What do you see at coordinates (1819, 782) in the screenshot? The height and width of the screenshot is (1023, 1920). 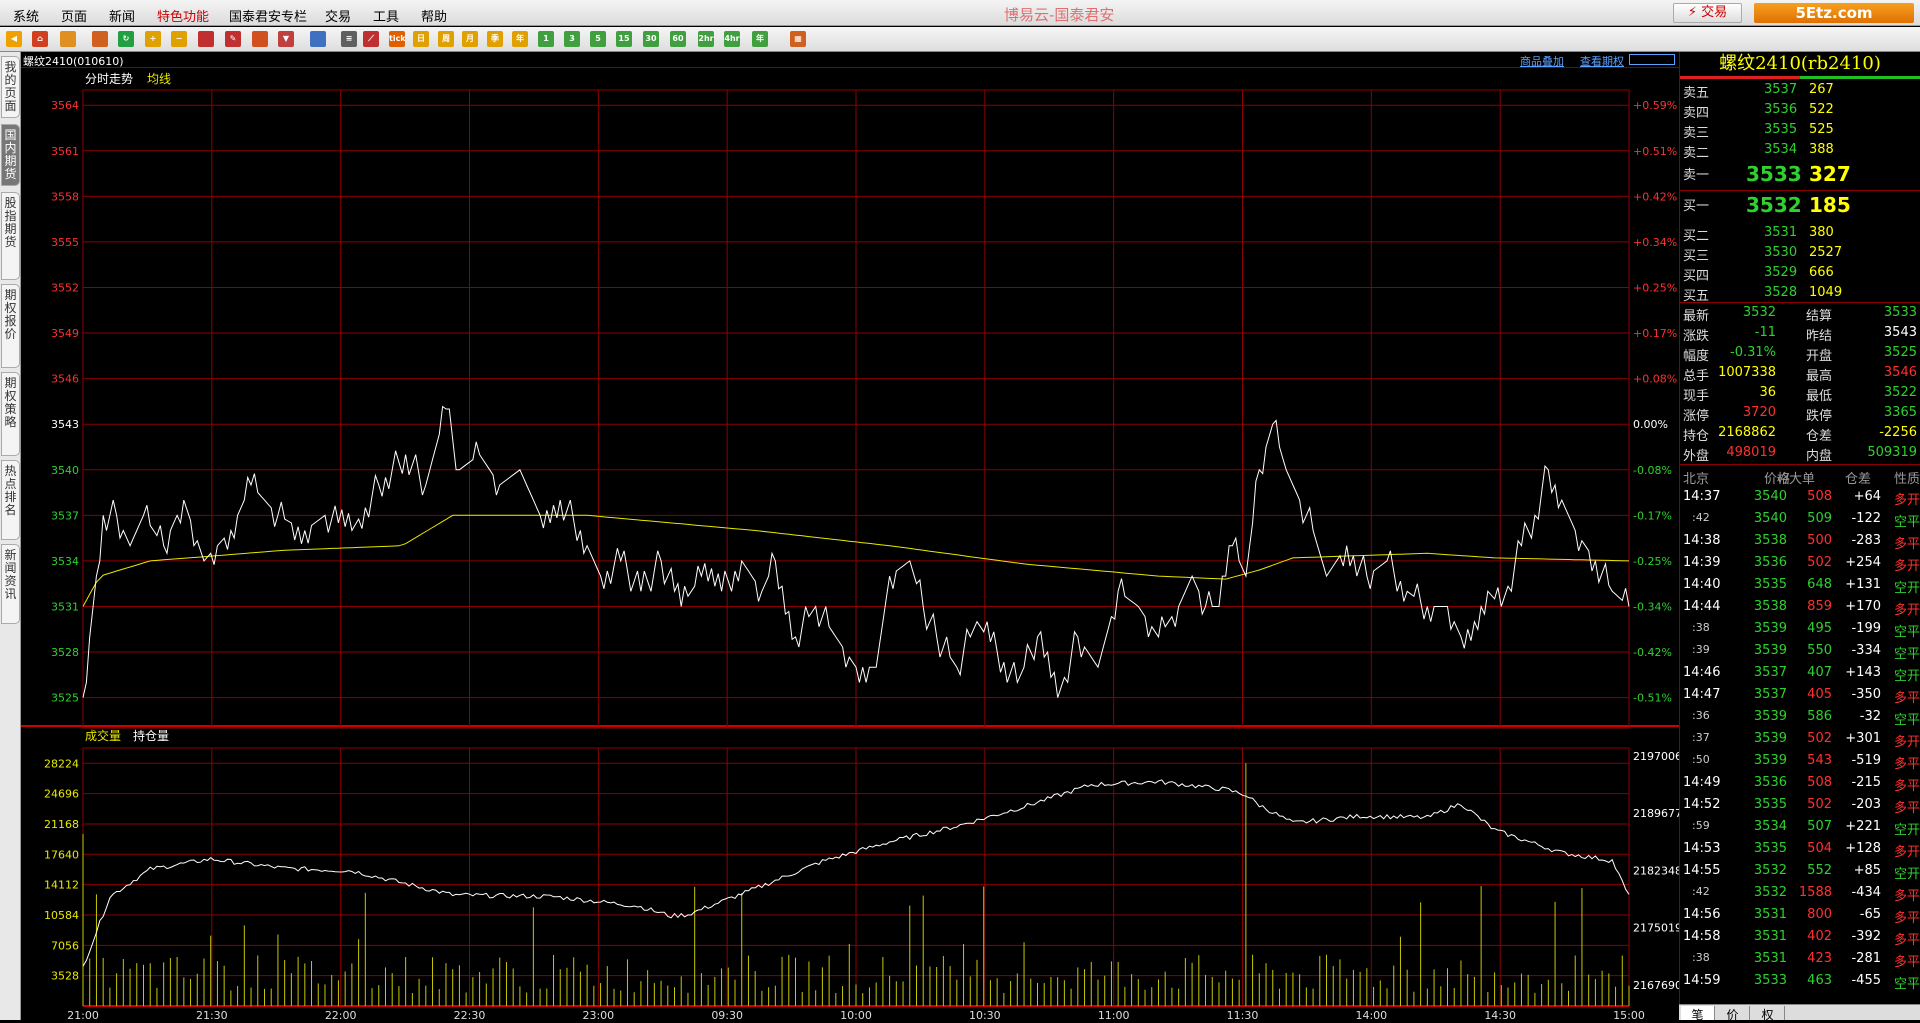 I see `tick-vol: 508` at bounding box center [1819, 782].